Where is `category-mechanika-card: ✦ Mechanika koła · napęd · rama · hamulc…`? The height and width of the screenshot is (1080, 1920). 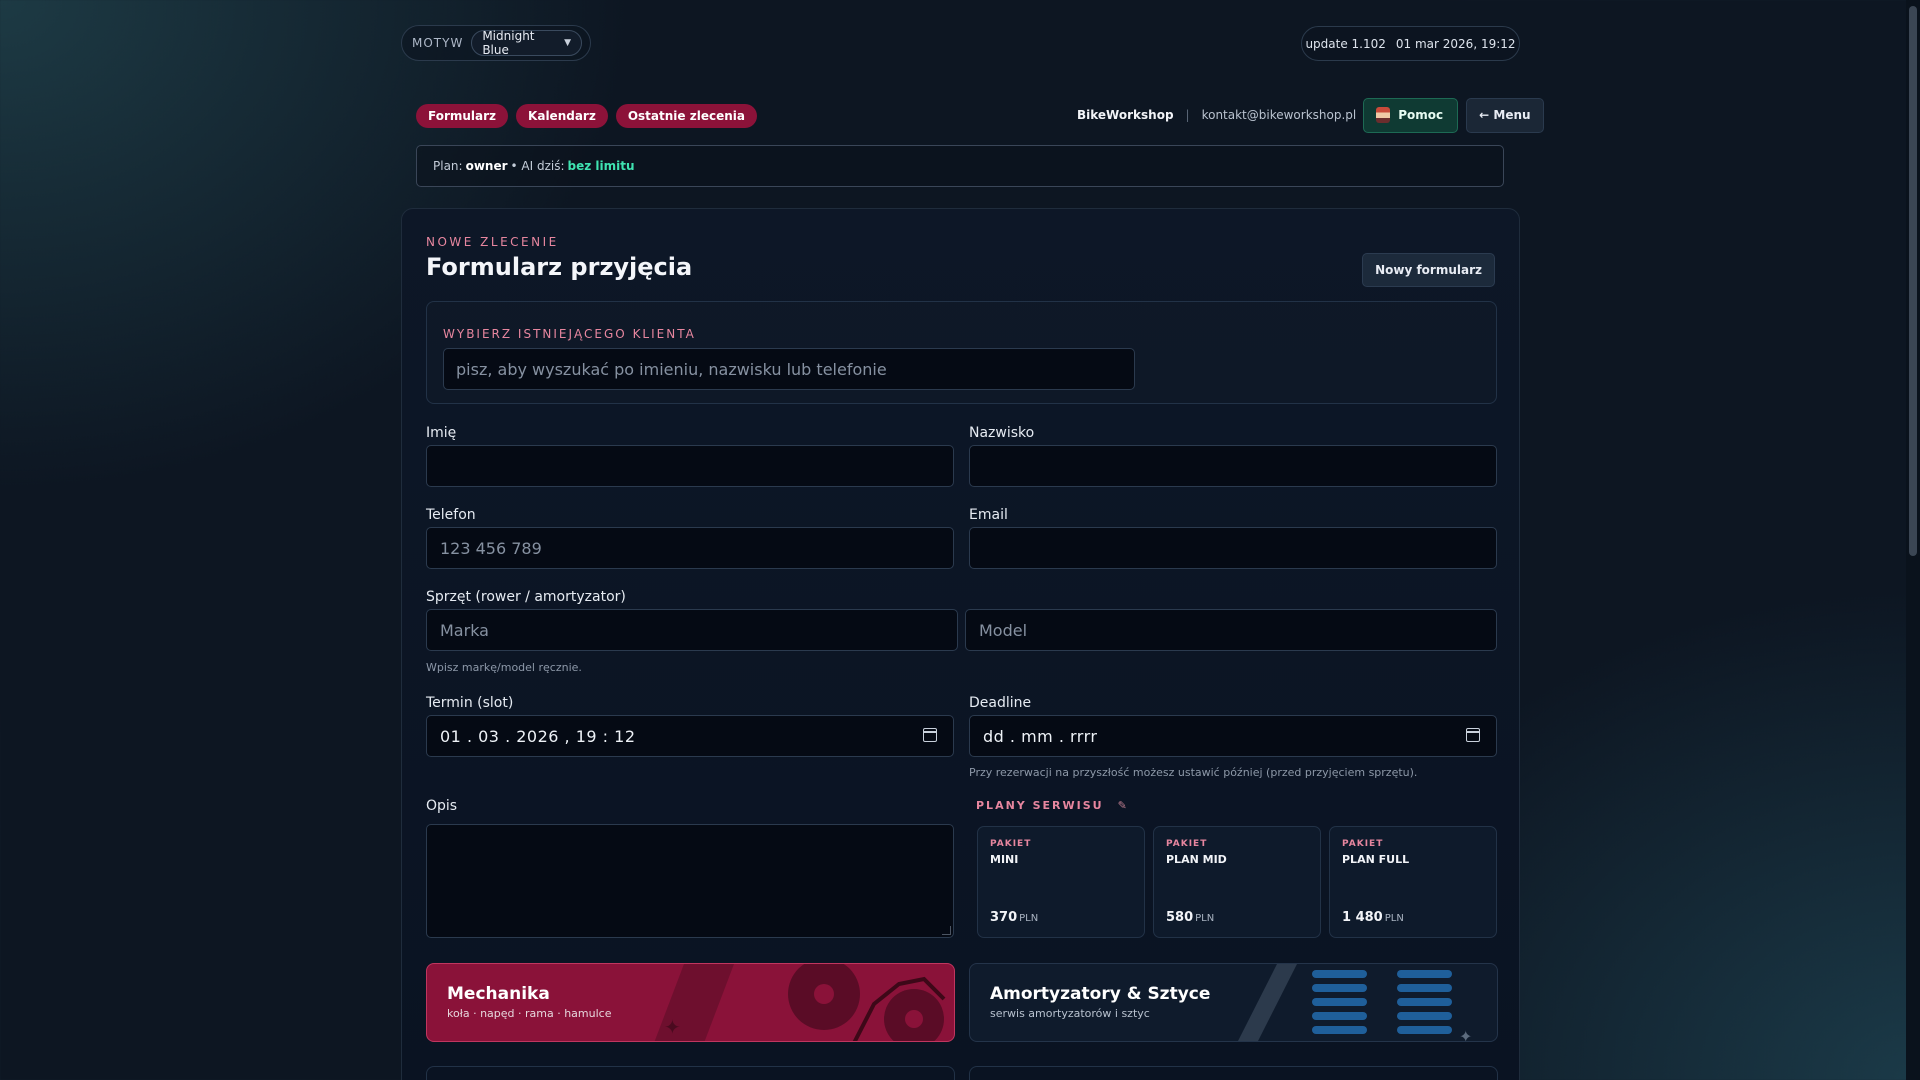 category-mechanika-card: ✦ Mechanika koła · napęd · rama · hamulc… is located at coordinates (690, 1002).